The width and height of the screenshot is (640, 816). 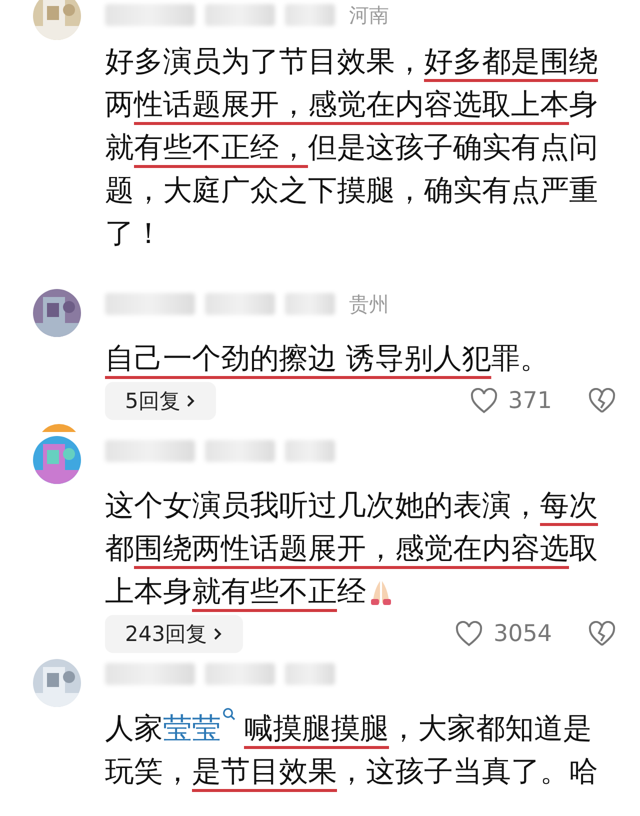 What do you see at coordinates (351, 591) in the screenshot?
I see `comment-text: 经` at bounding box center [351, 591].